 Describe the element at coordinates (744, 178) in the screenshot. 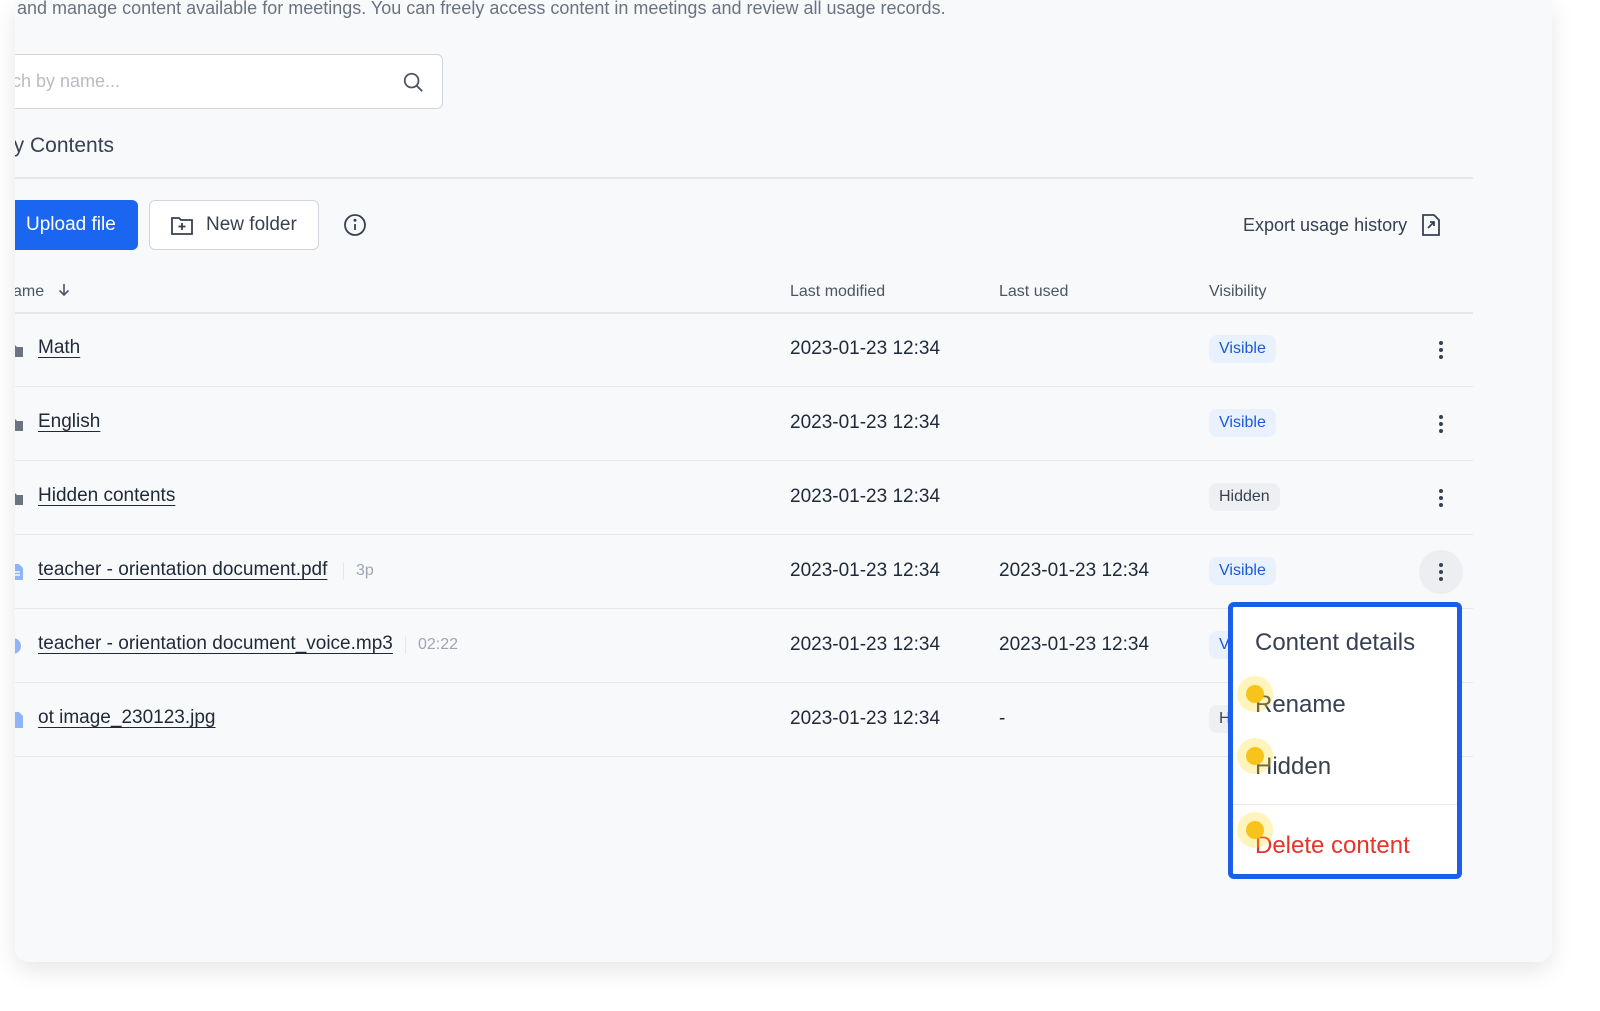

I see `divider` at that location.